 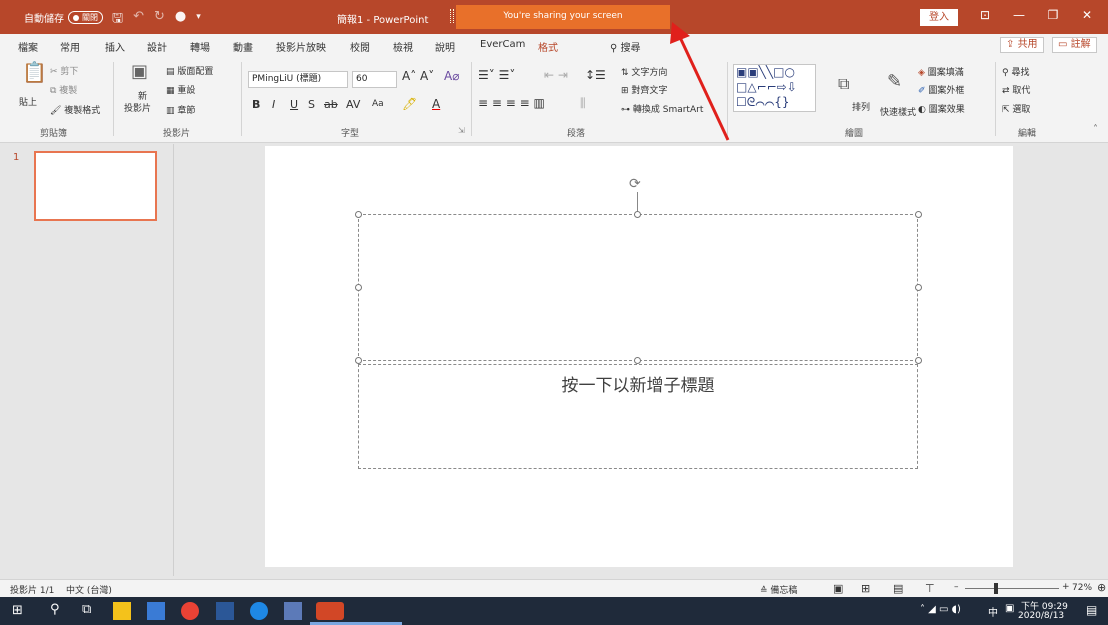 What do you see at coordinates (461, 130) in the screenshot?
I see `font-dialog-launcher-icon: ⇲` at bounding box center [461, 130].